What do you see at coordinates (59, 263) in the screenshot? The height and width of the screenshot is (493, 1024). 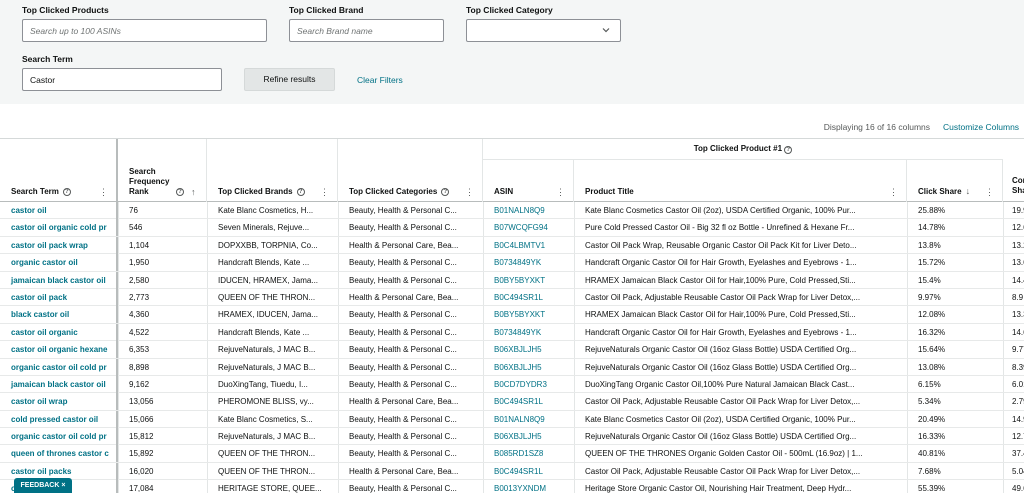 I see `cell-term: organic castor oil` at bounding box center [59, 263].